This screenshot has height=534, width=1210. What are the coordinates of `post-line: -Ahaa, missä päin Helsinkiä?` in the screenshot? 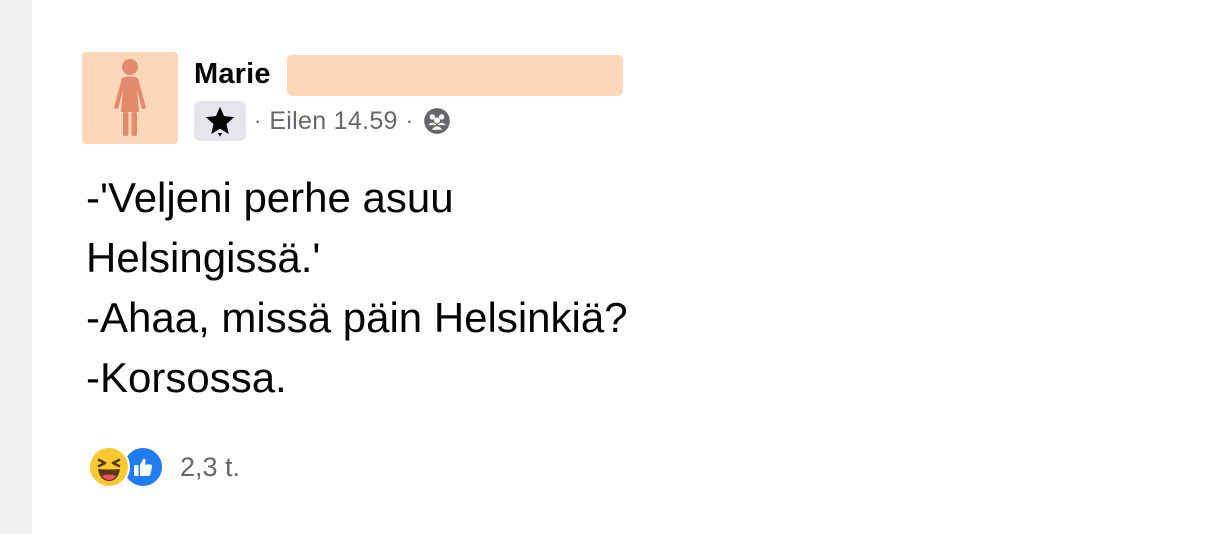 It's located at (357, 317).